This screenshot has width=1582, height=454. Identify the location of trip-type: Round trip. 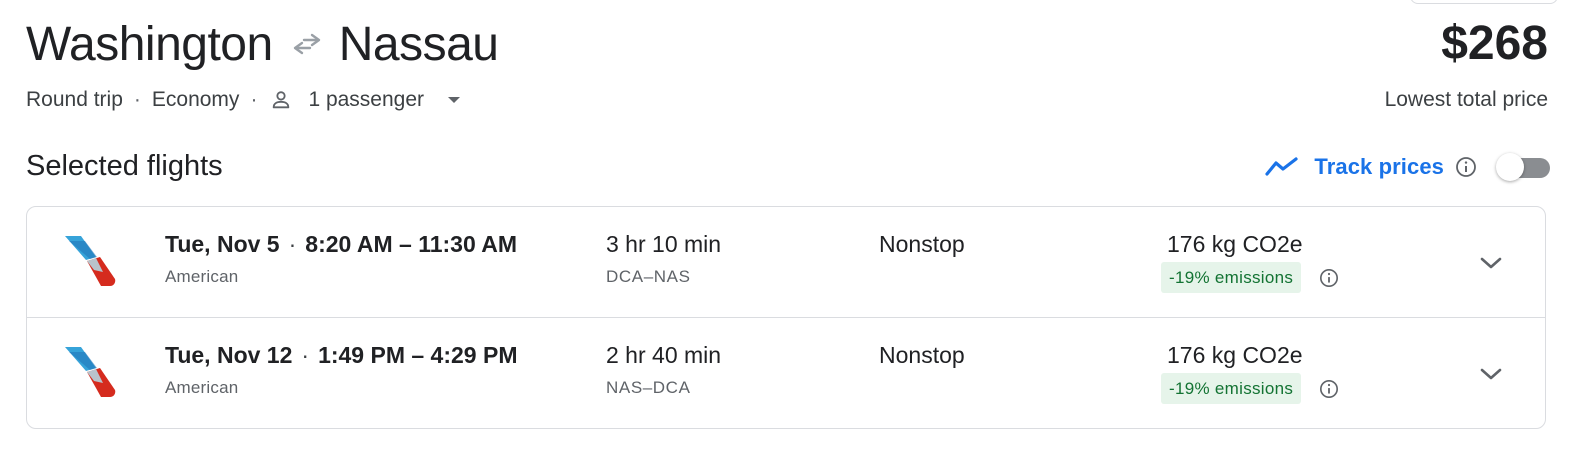
(74, 100).